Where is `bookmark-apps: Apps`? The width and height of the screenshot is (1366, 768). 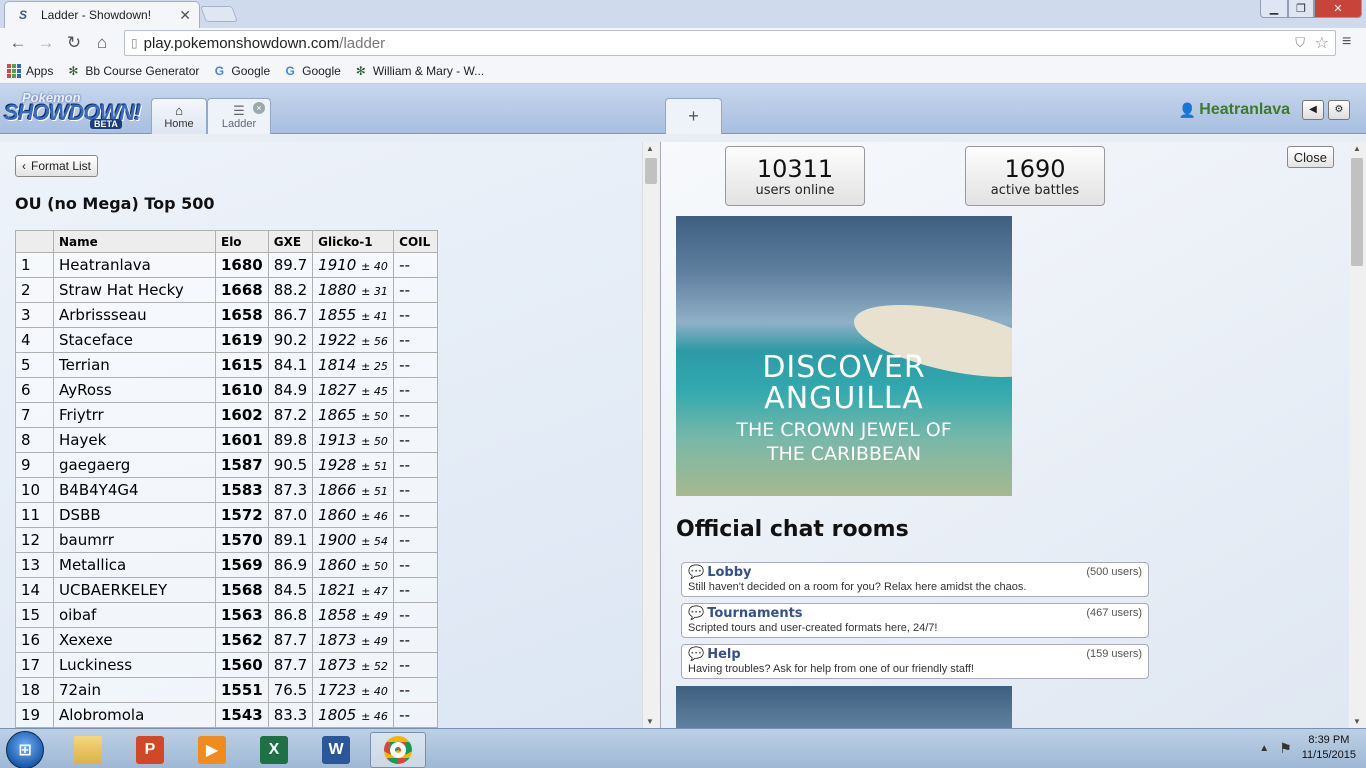 bookmark-apps: Apps is located at coordinates (29, 71).